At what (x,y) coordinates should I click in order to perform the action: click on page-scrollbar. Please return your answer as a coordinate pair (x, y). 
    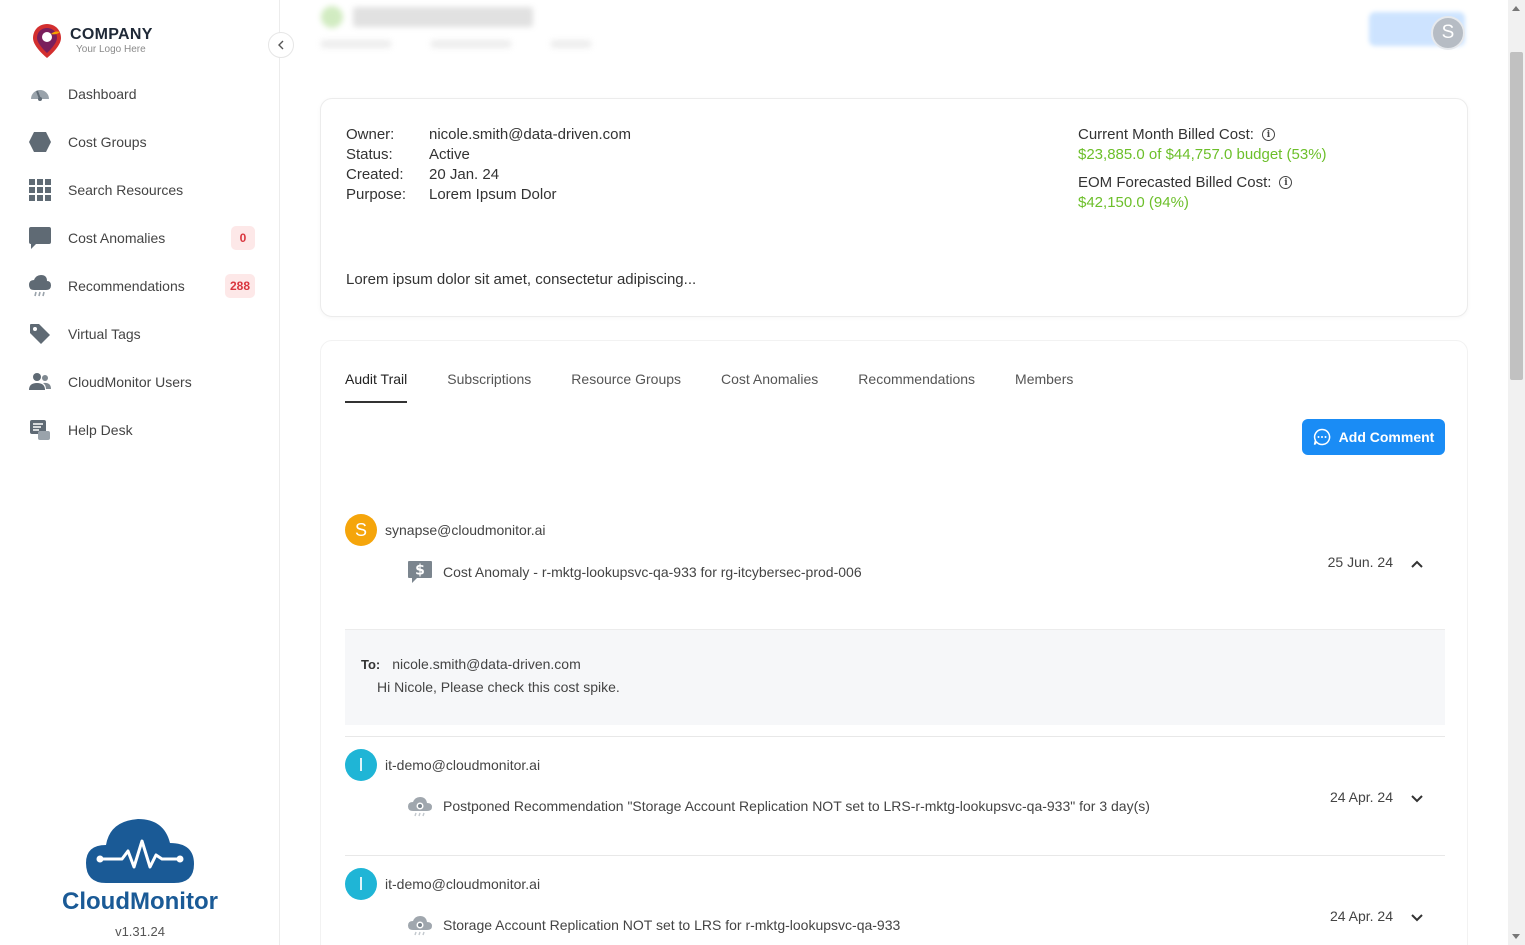
    Looking at the image, I should click on (1516, 472).